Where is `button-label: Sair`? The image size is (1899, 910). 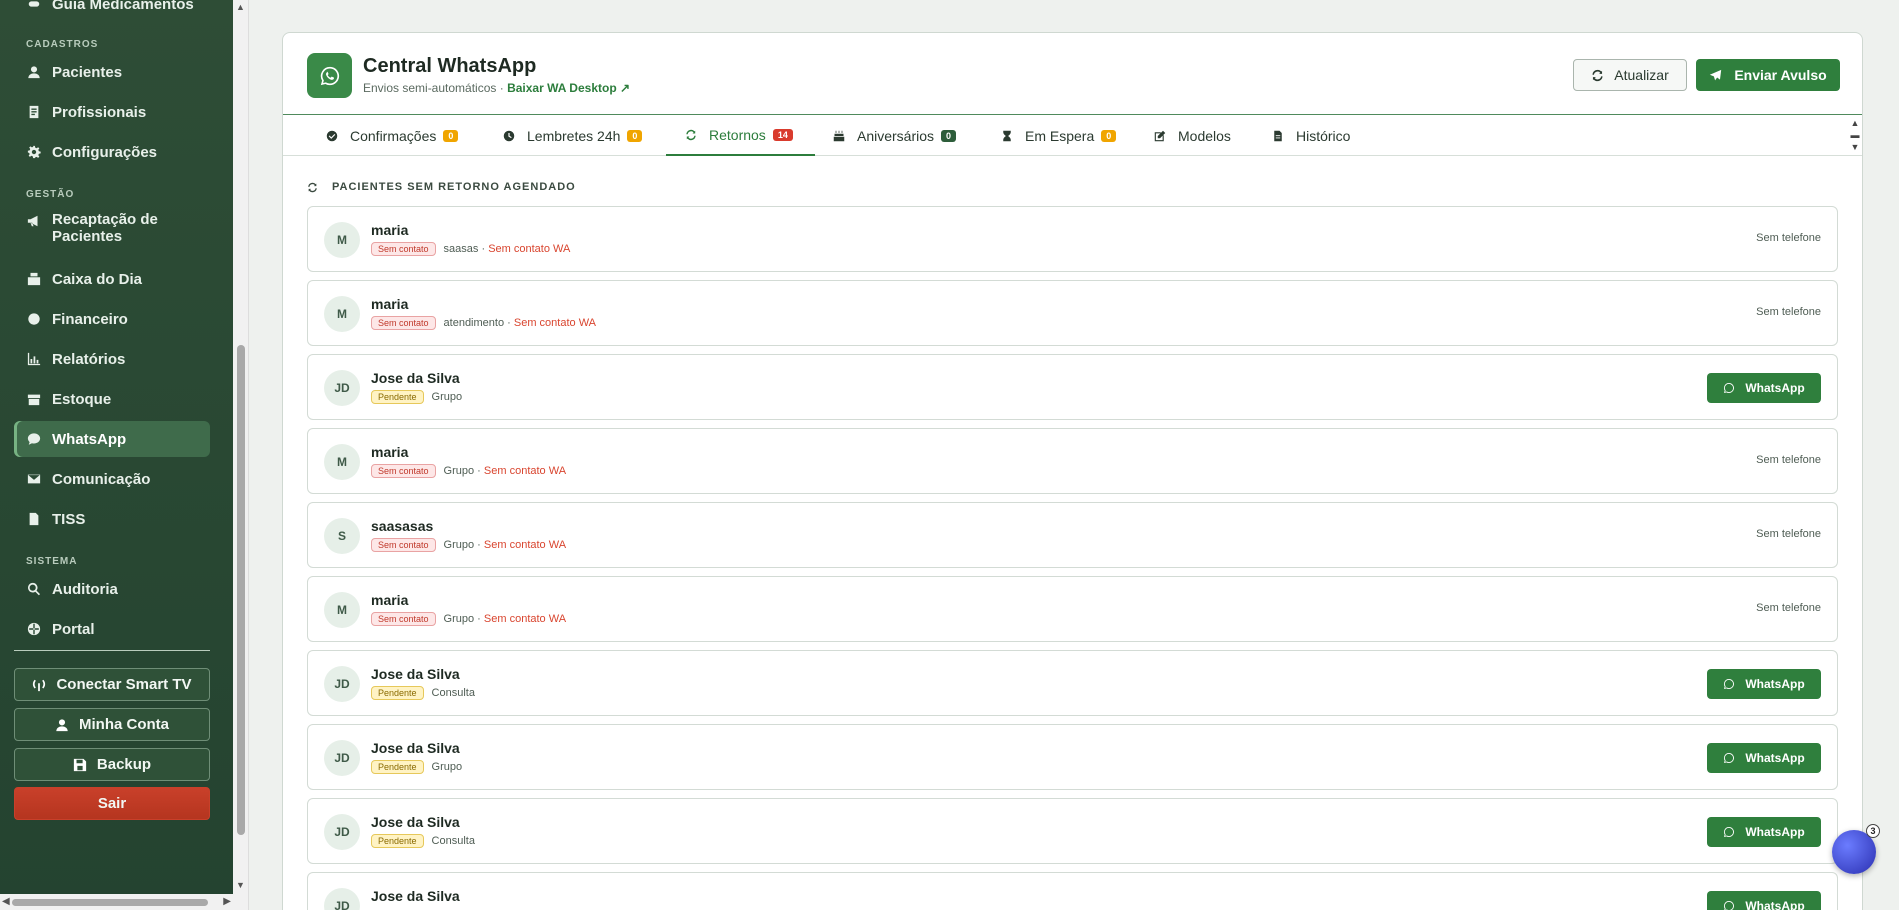
button-label: Sair is located at coordinates (112, 803).